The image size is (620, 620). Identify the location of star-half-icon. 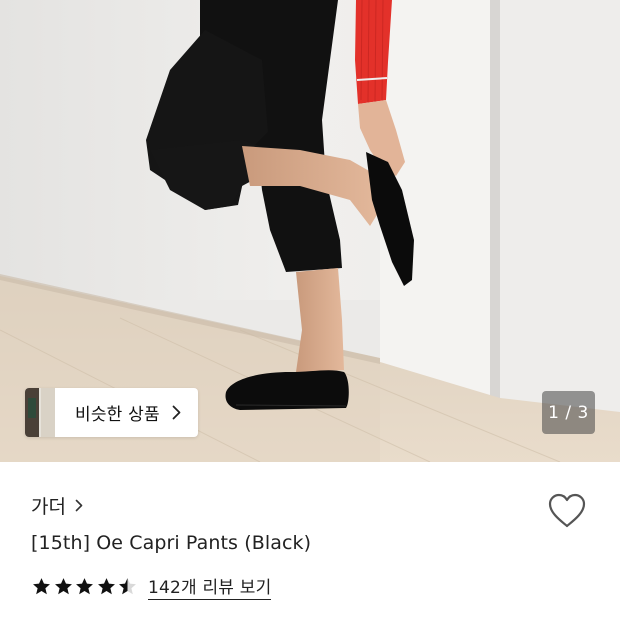
(128, 586).